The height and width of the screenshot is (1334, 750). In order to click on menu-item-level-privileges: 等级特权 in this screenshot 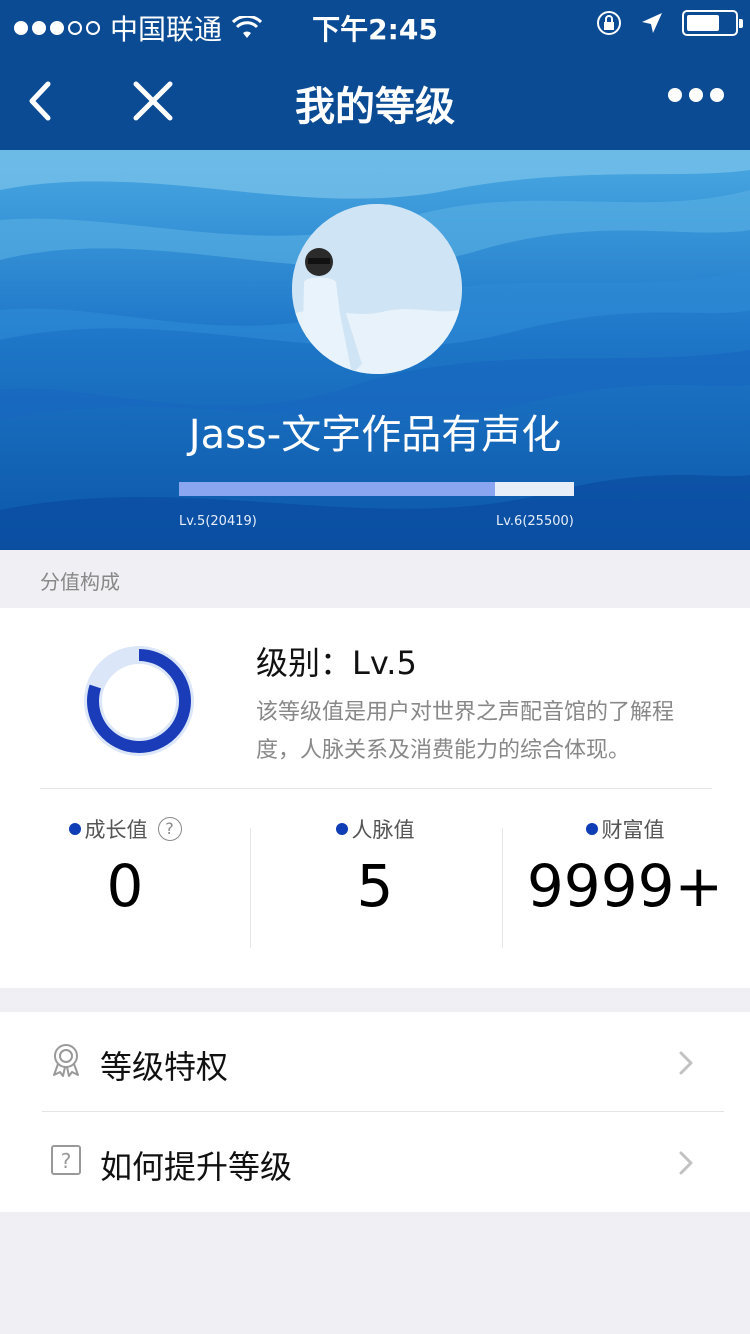, I will do `click(375, 1062)`.